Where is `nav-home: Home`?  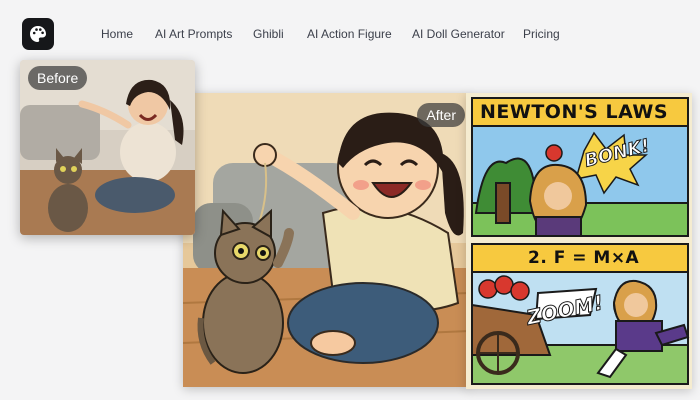
nav-home: Home is located at coordinates (117, 34).